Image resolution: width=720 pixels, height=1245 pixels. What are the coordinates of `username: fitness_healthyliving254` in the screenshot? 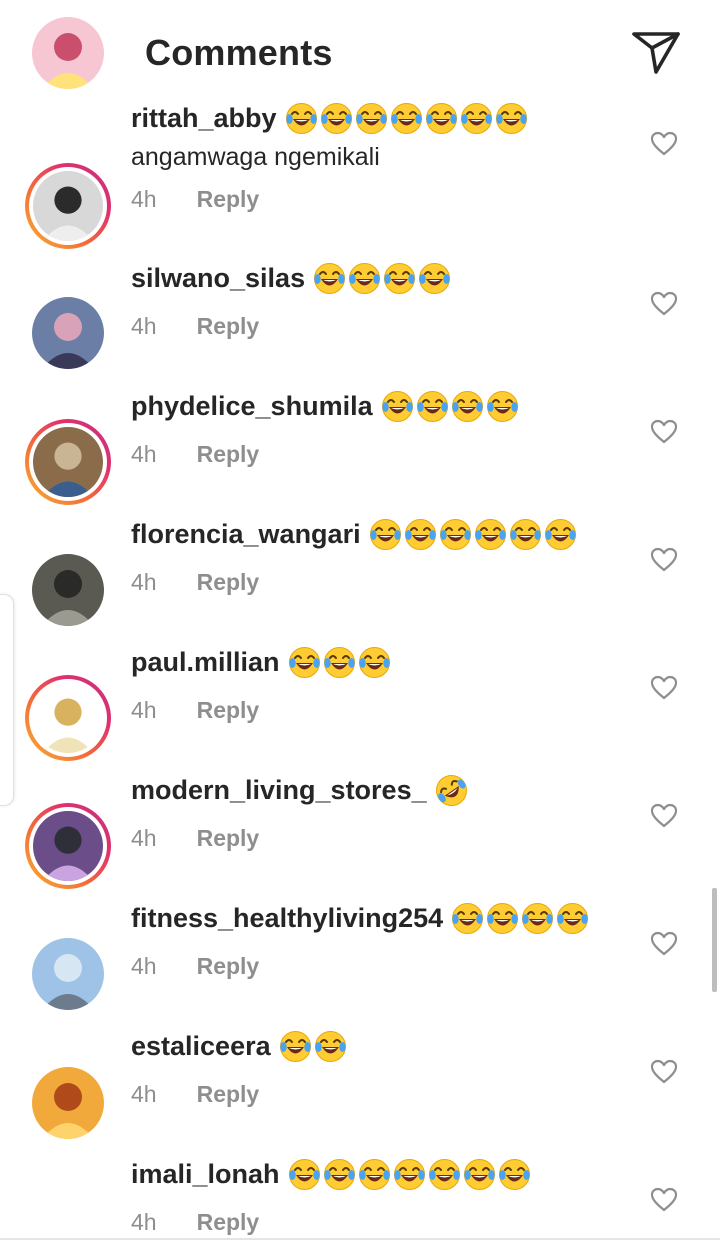 It's located at (287, 918).